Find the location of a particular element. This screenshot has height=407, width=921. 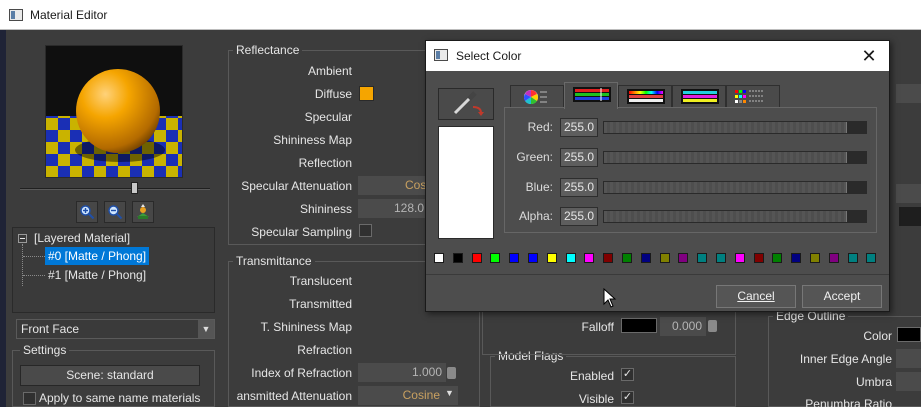

specular-attenuation-label: Specular Attenuation is located at coordinates (296, 186).